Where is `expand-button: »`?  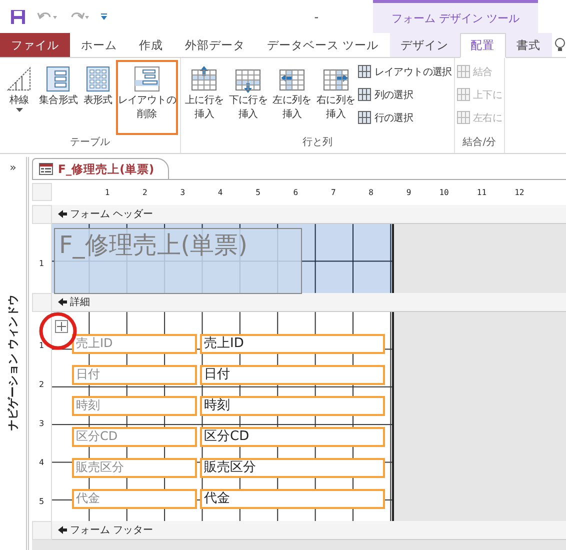
expand-button: » is located at coordinates (13, 165).